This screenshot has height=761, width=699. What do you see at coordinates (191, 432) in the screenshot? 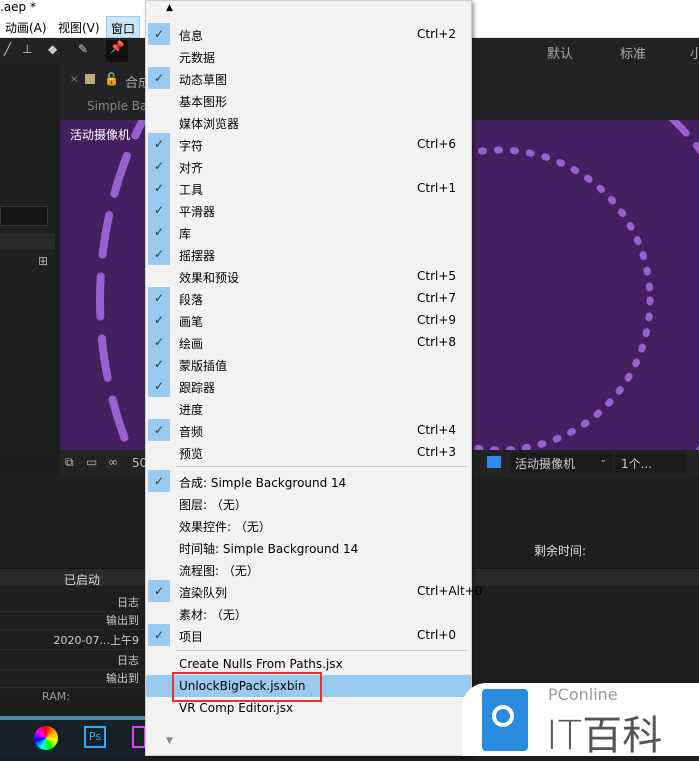
I see `menu-item-label: 音频` at bounding box center [191, 432].